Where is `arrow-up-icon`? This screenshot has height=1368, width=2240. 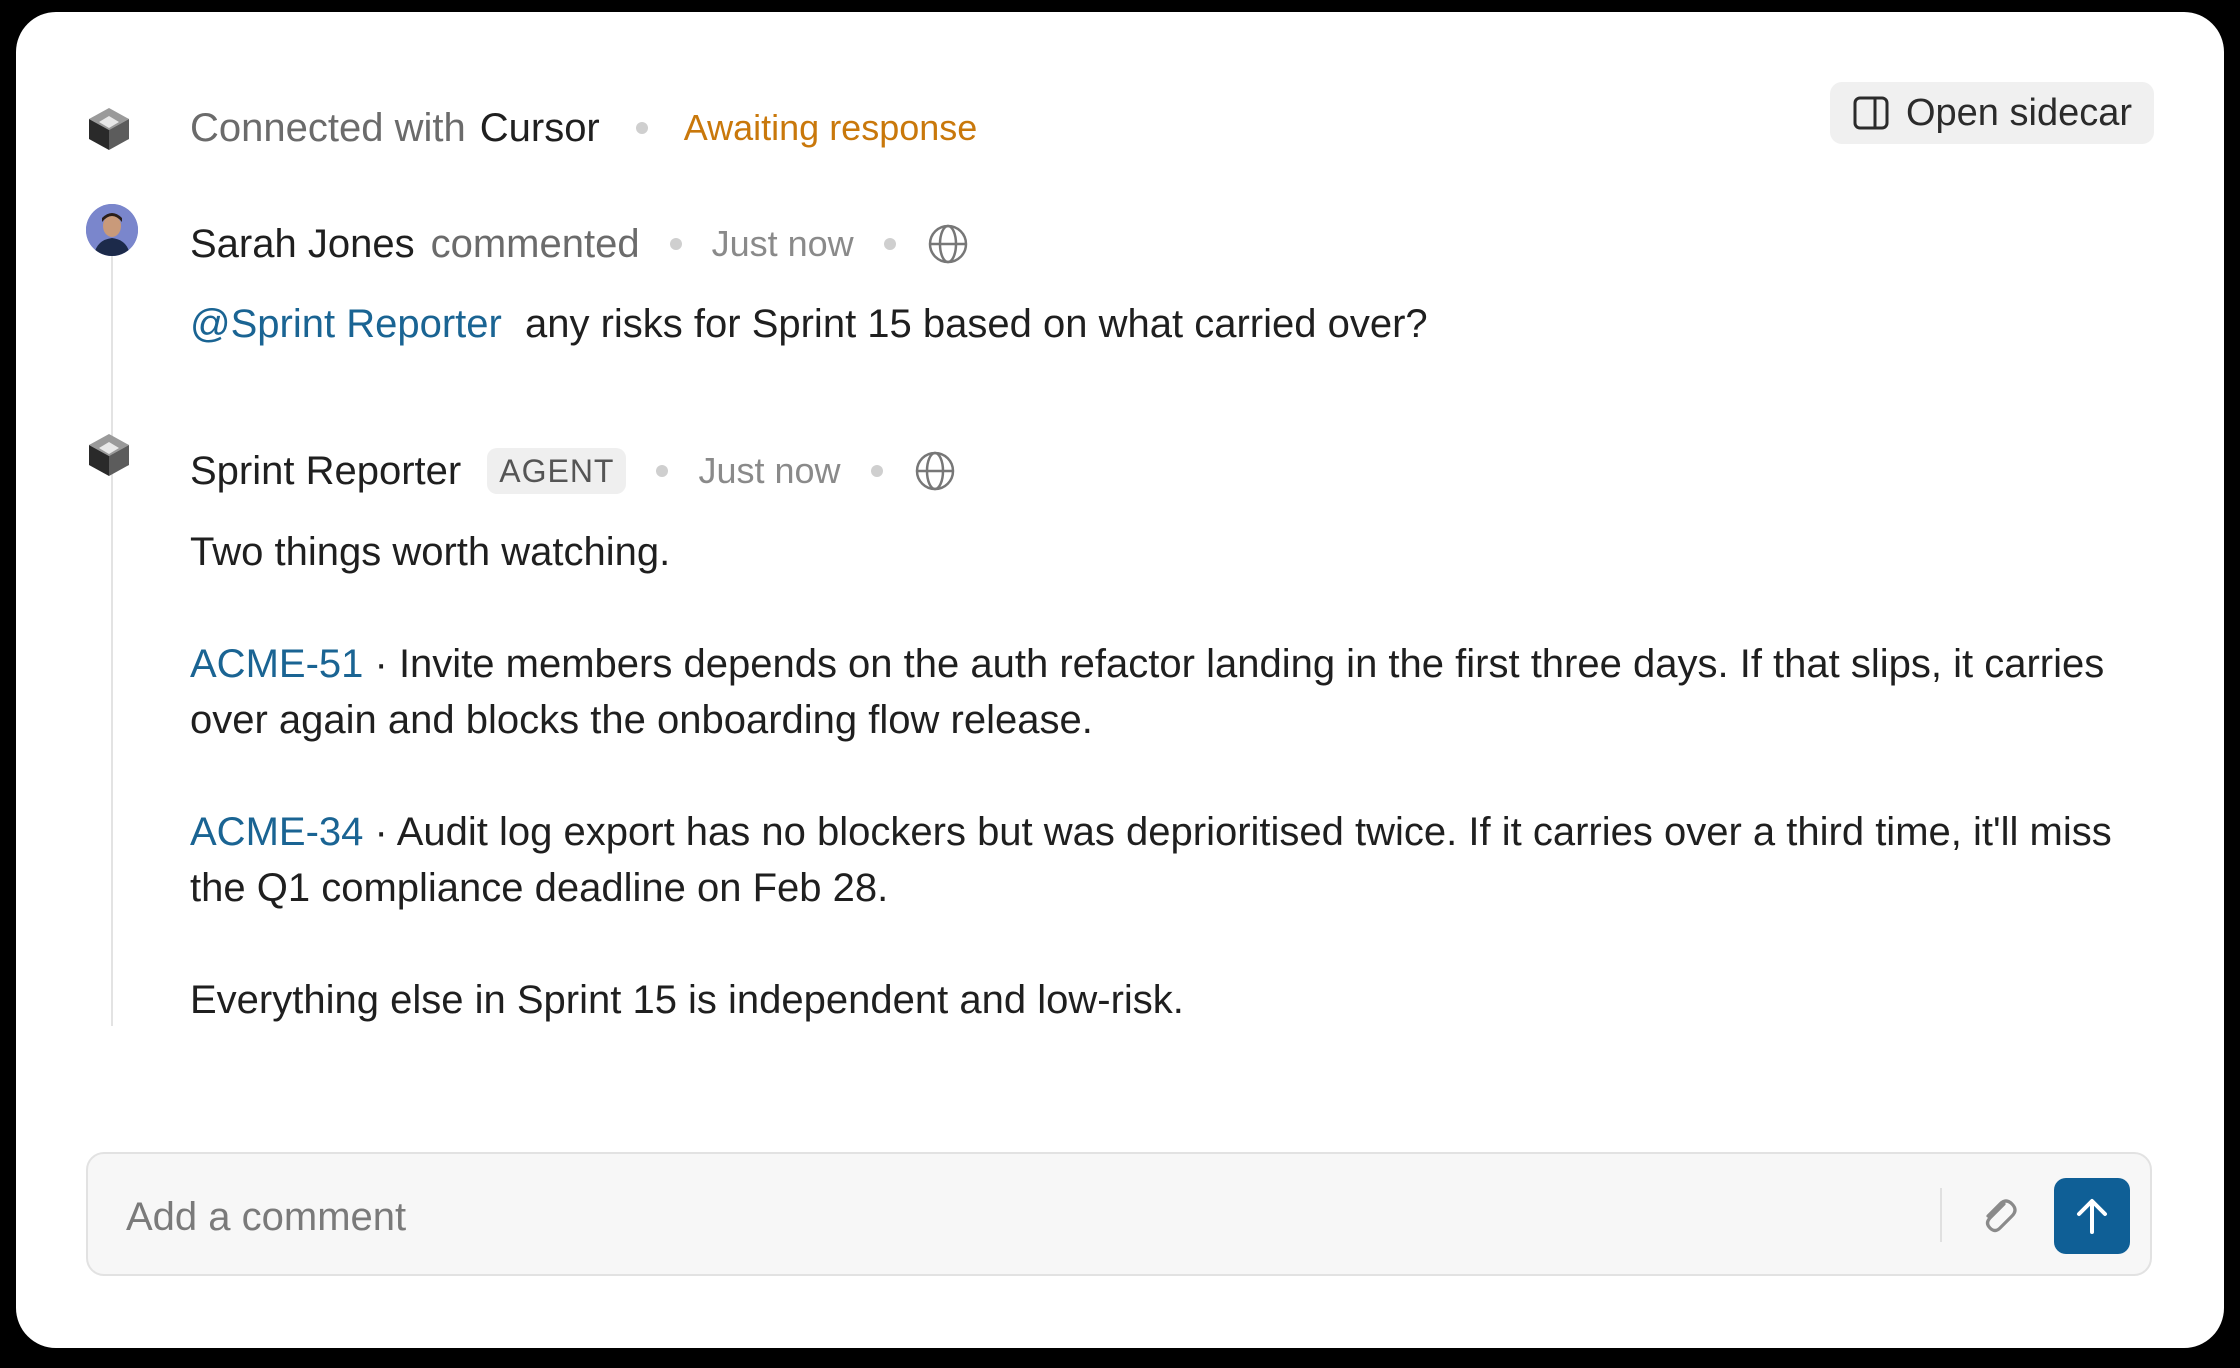 arrow-up-icon is located at coordinates (2092, 1216).